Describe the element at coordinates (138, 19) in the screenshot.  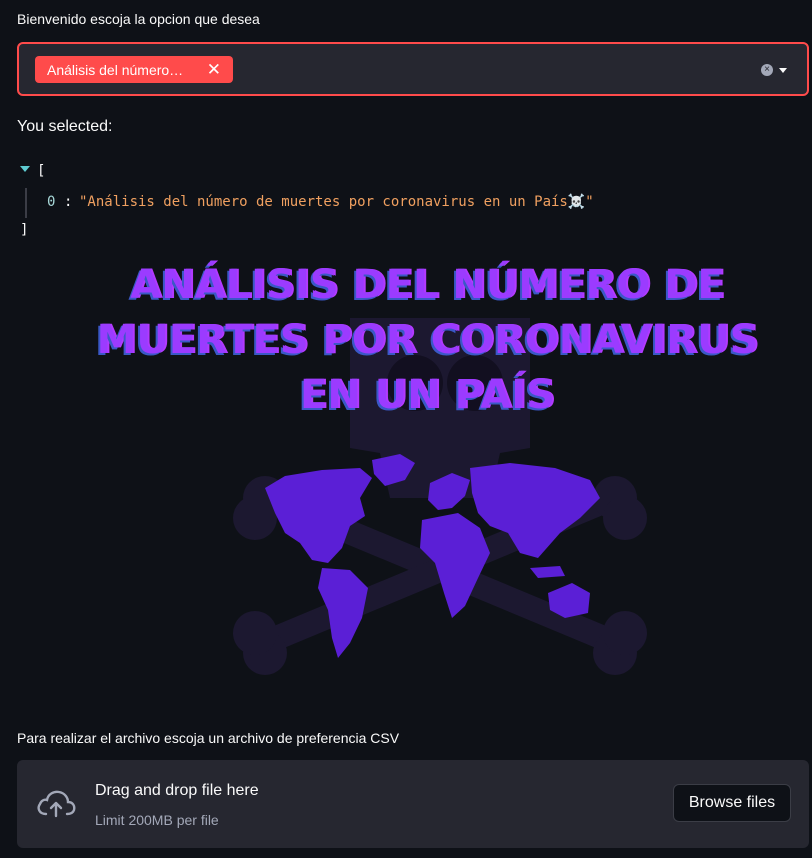
I see `multiselect-label: Bienvenido escoja la opcion que desea` at that location.